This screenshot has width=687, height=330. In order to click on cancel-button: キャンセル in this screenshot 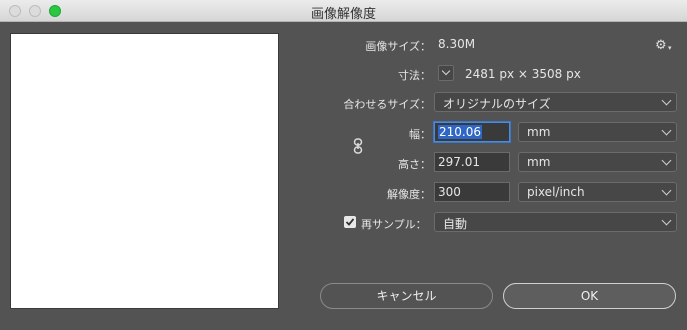, I will do `click(406, 296)`.